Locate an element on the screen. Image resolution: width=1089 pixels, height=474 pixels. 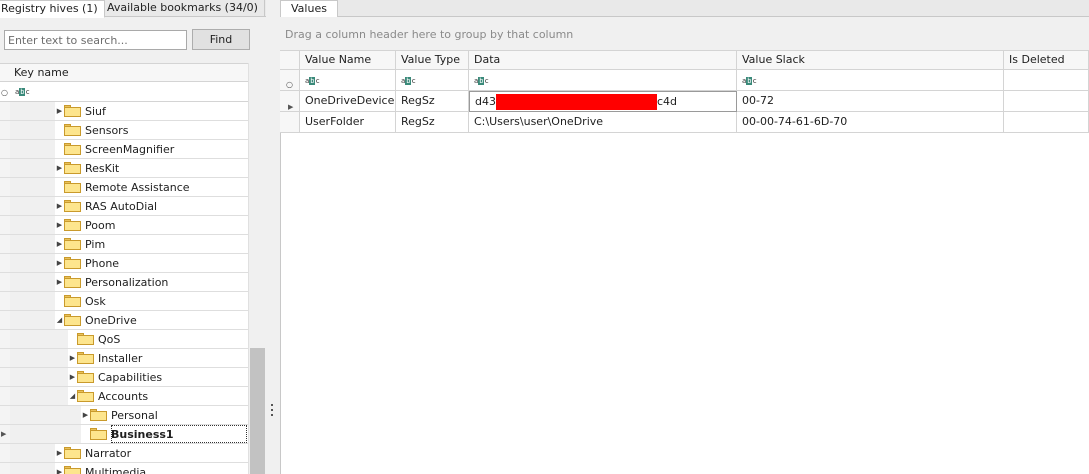
filter-value-name: abc is located at coordinates (348, 80).